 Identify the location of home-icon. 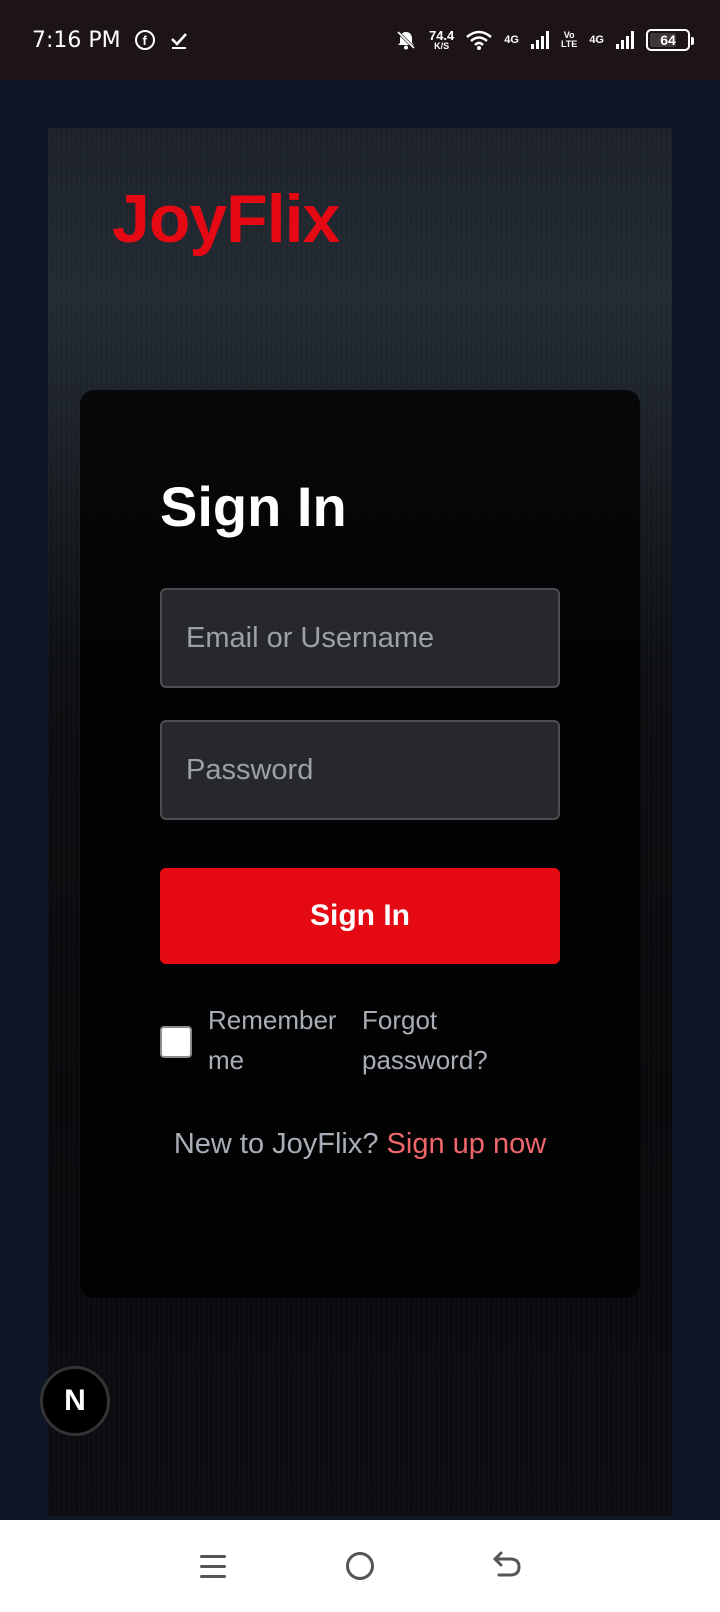
(359, 1566).